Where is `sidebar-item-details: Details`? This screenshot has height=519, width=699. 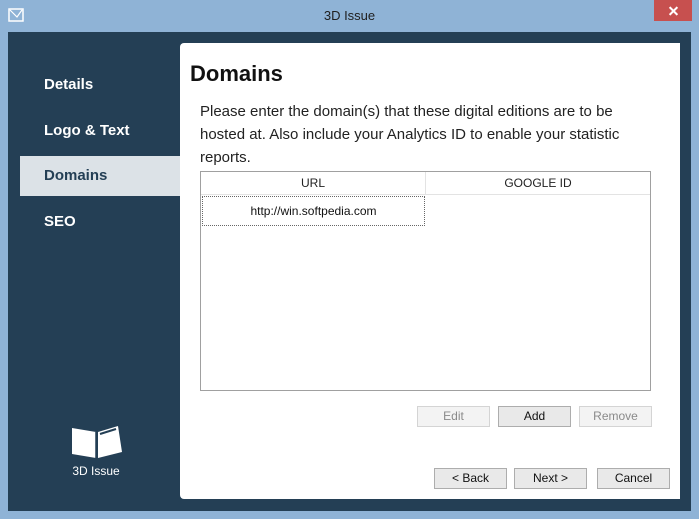
sidebar-item-details: Details is located at coordinates (100, 85).